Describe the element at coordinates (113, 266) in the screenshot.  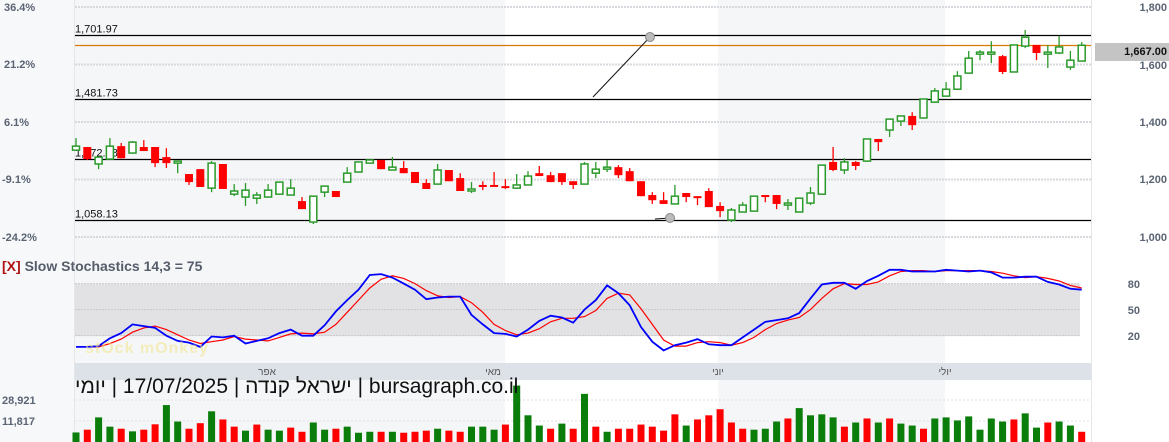
I see `indicator-title: Slow Stochastics 14,3 = 75` at that location.